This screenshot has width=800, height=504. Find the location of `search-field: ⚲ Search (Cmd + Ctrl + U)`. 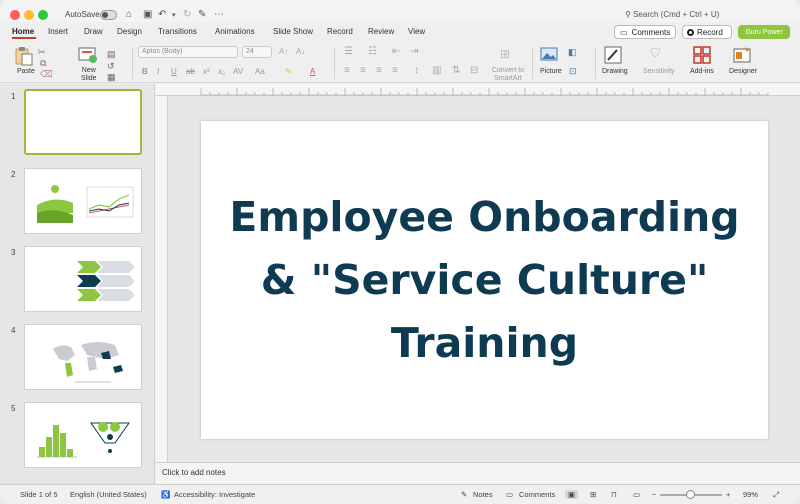

search-field: ⚲ Search (Cmd + Ctrl + U) is located at coordinates (672, 14).